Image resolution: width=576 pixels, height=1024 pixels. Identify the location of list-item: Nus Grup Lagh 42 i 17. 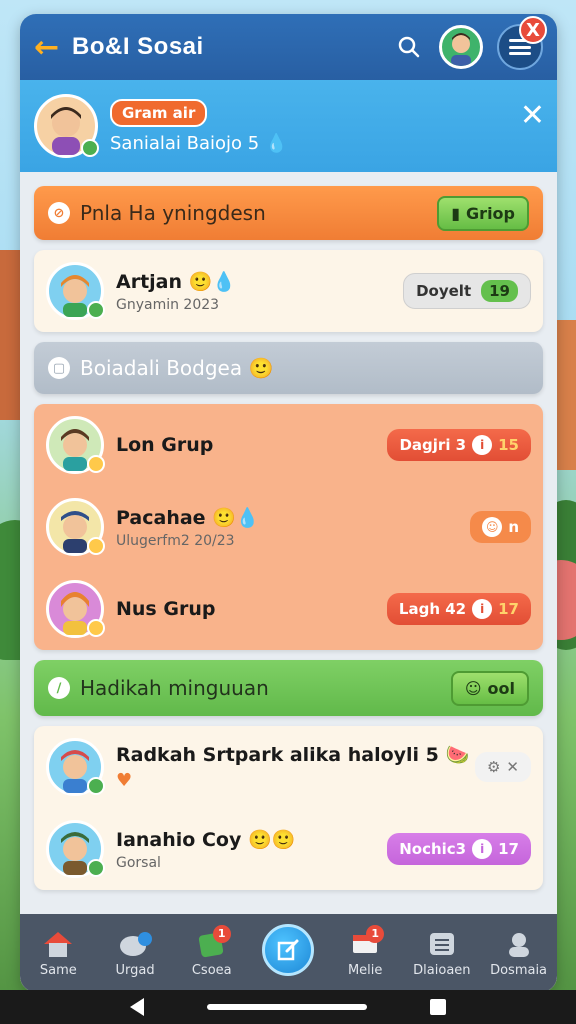
(288, 609).